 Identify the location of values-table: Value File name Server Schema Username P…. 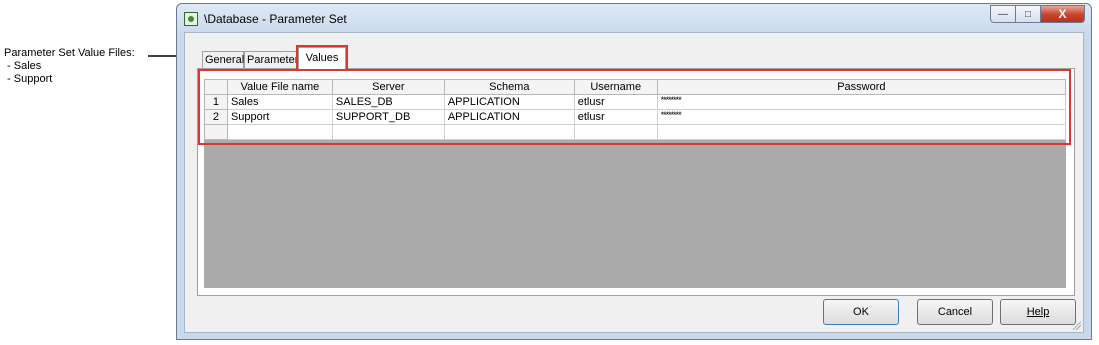
(635, 109).